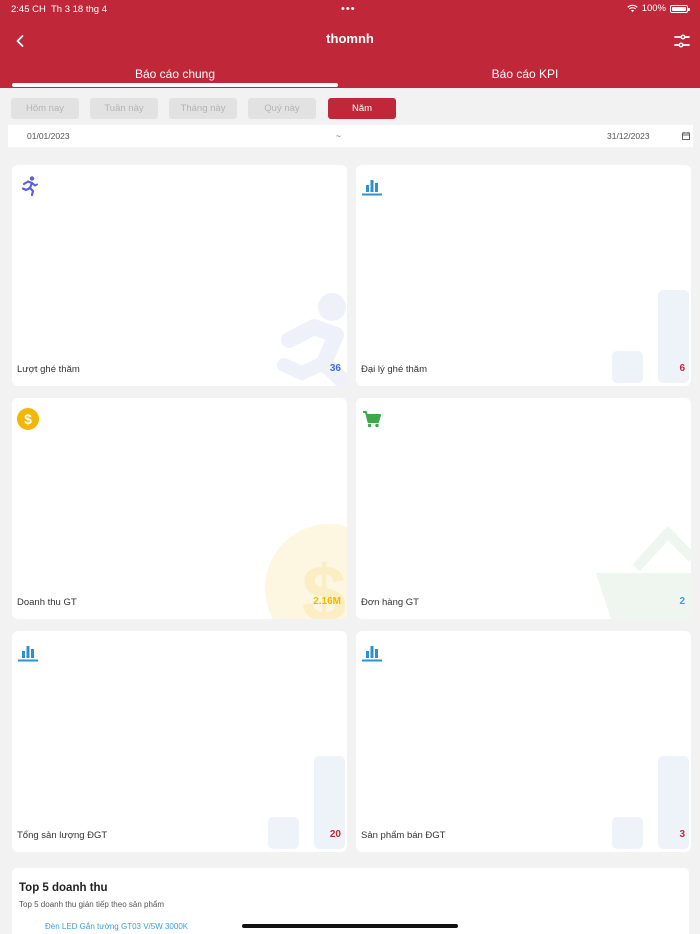 This screenshot has width=700, height=934. I want to click on basket-watermark-icon, so click(643, 572).